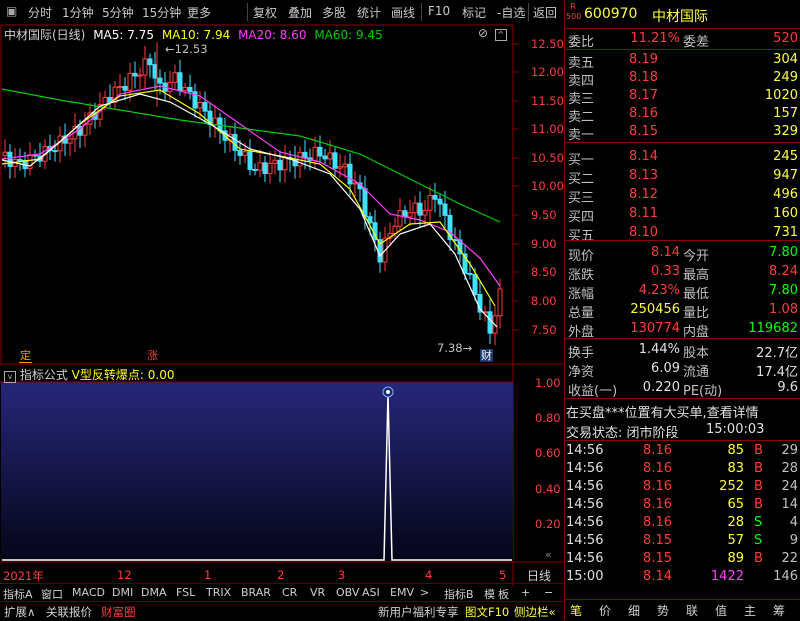 The width and height of the screenshot is (800, 621). Describe the element at coordinates (682, 158) in the screenshot. I see `buy-level-row: 买一 8.14 245` at that location.